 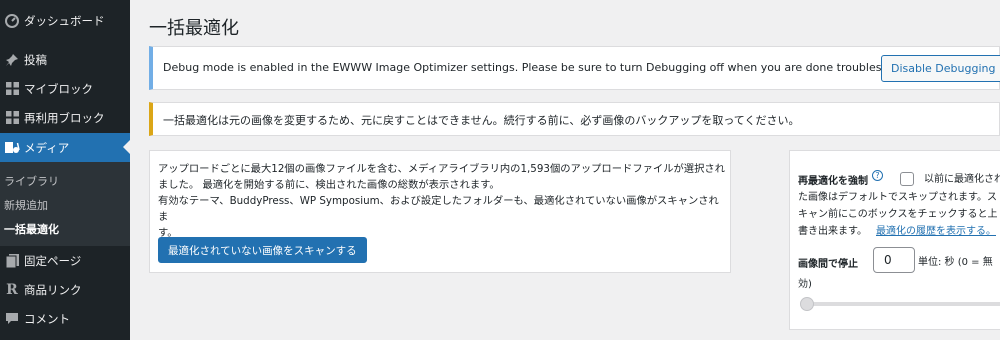 I want to click on sidebar-item-label: 商品リンク, so click(x=53, y=289).